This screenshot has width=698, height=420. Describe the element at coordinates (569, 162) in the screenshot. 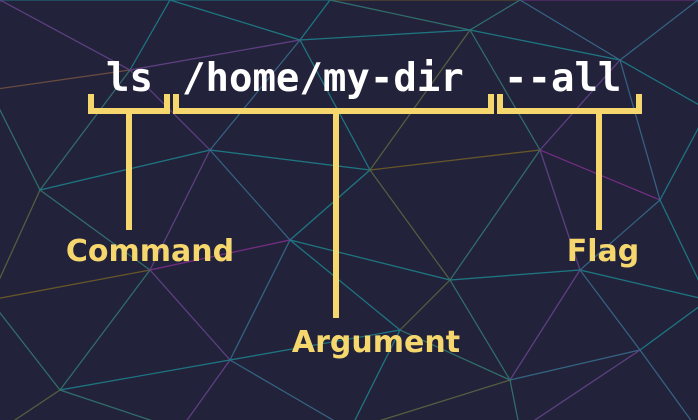

I see `flag-bracket` at that location.